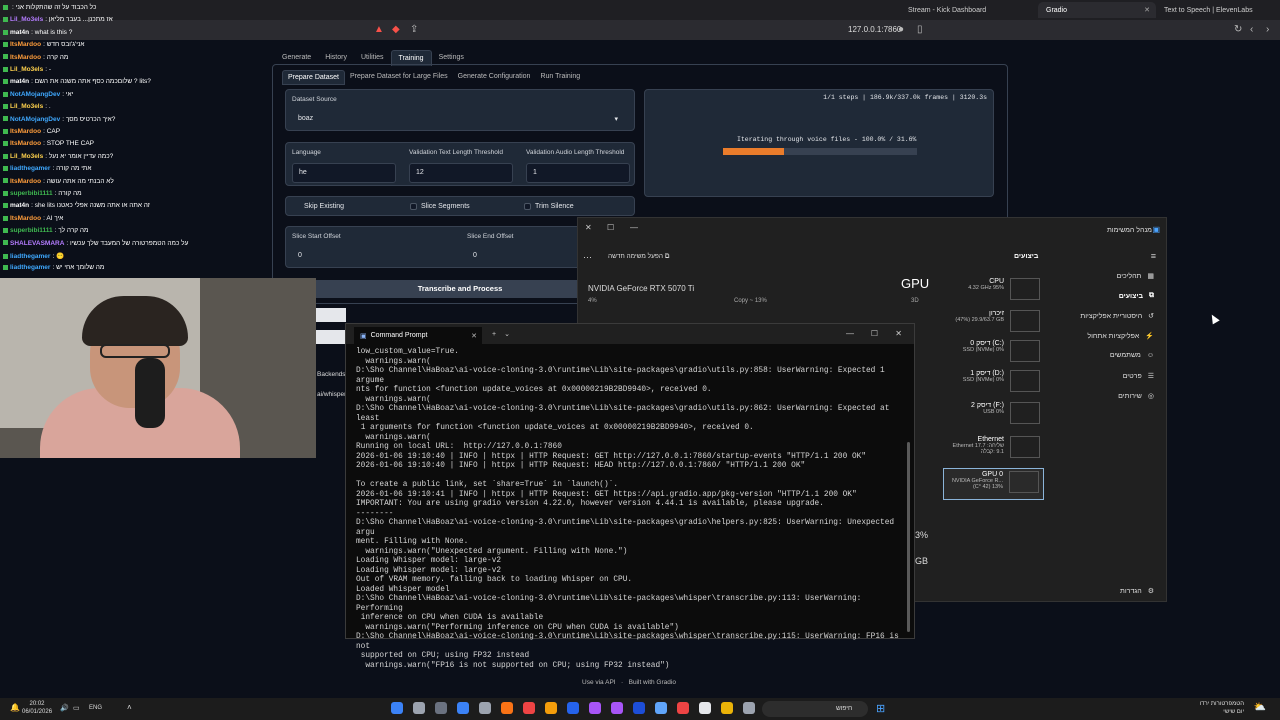  Describe the element at coordinates (440, 206) in the screenshot. I see `slice-segments-checkbox: Slice Segments` at that location.